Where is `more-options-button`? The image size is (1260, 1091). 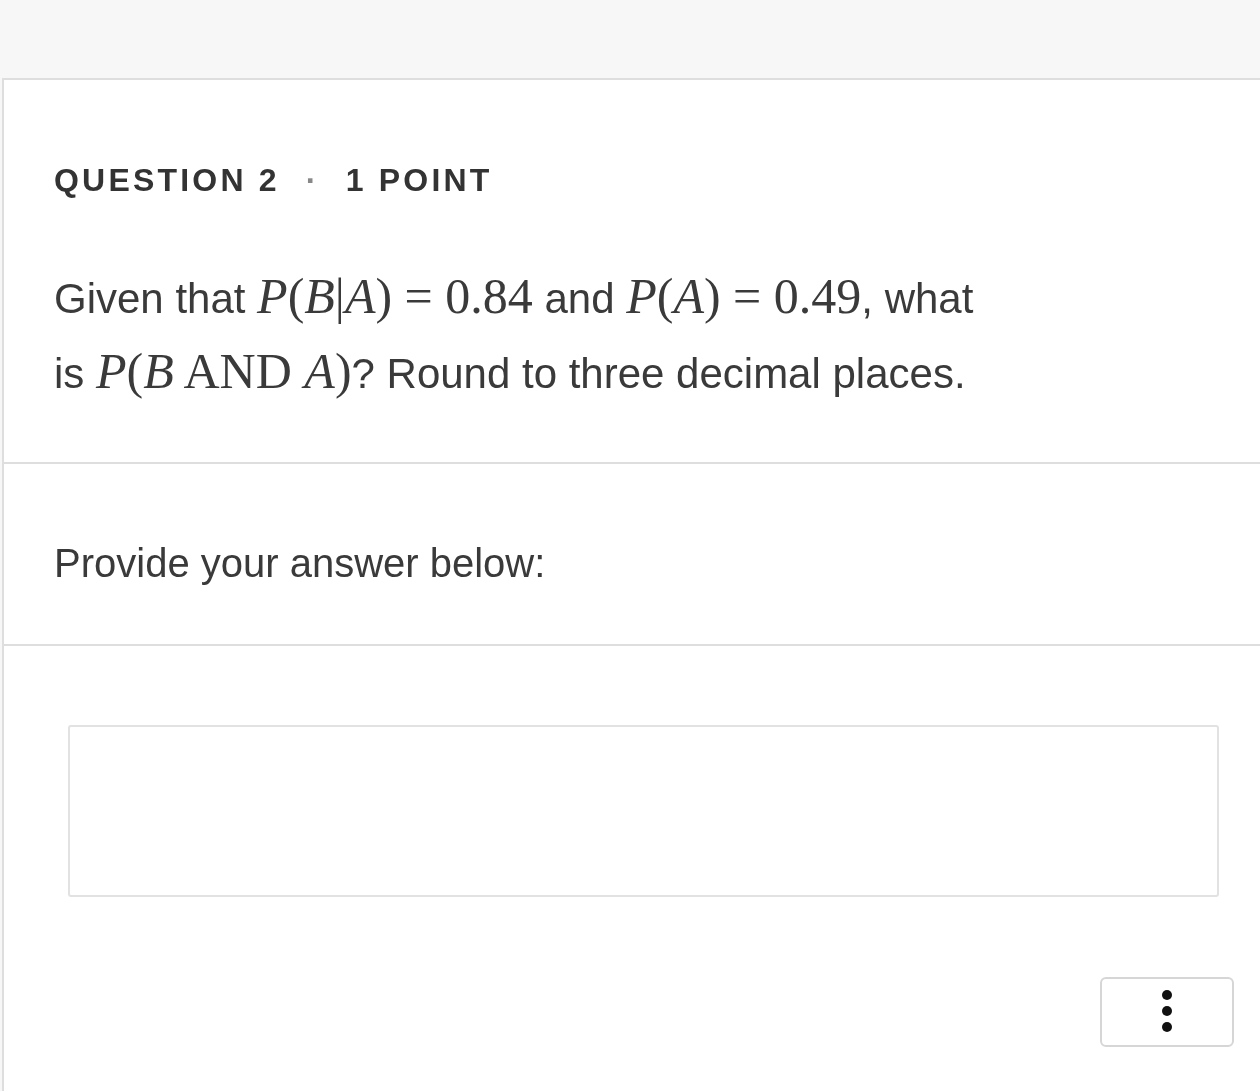 more-options-button is located at coordinates (1167, 1012).